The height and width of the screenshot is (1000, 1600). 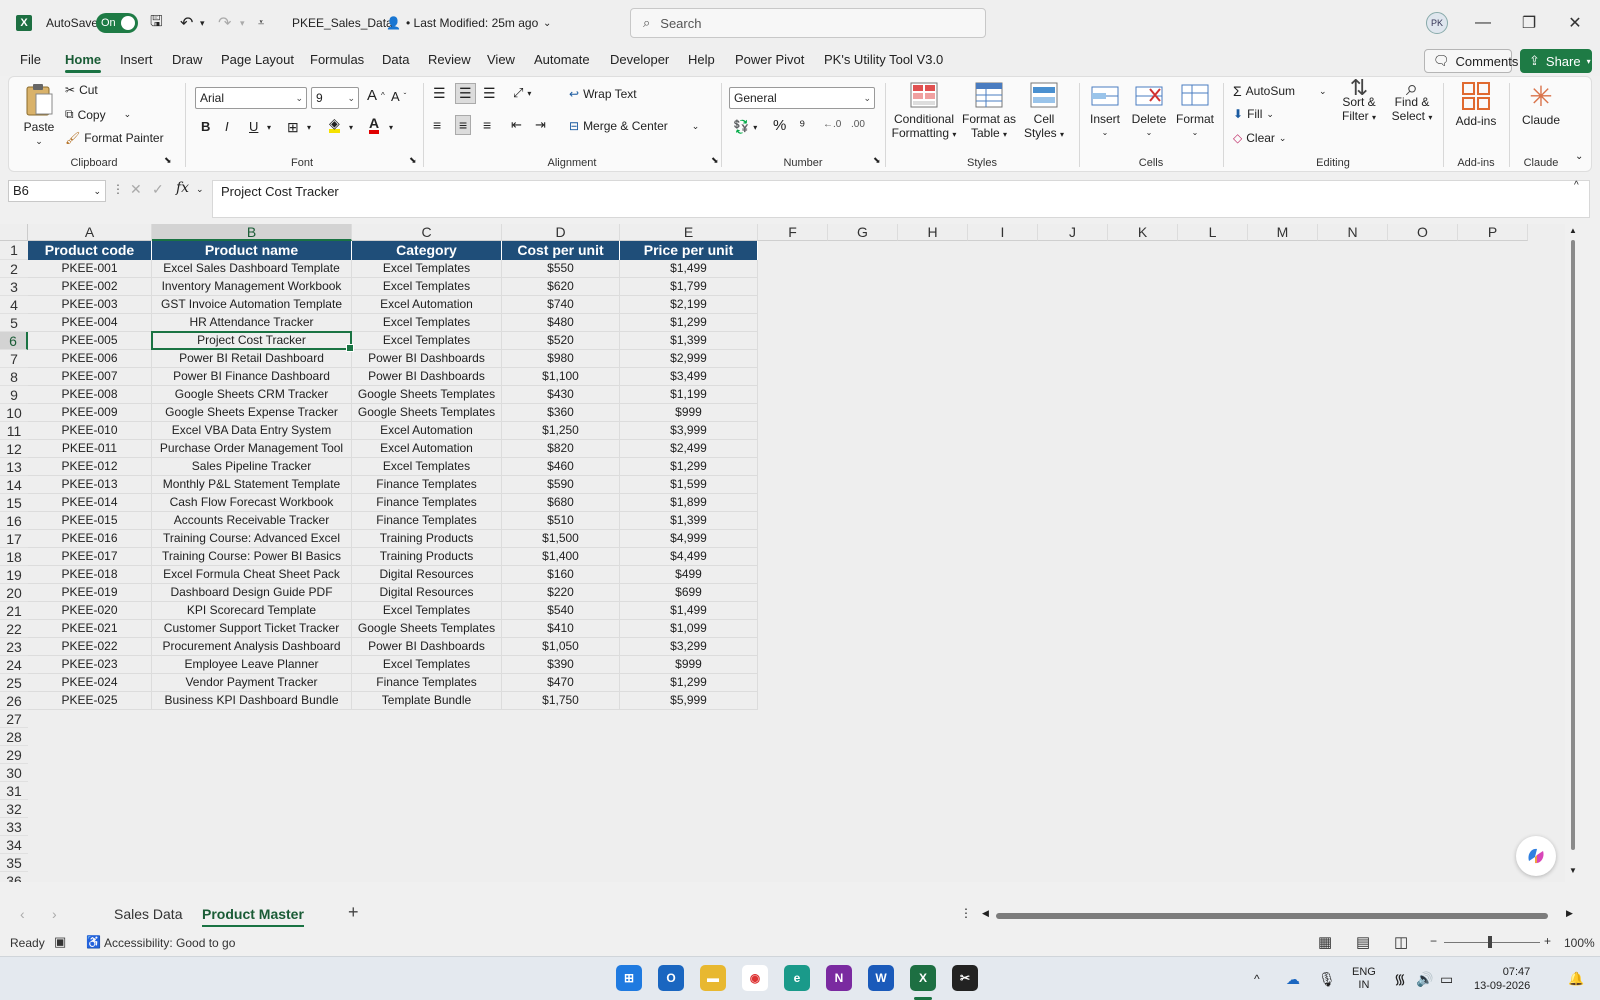 I want to click on start-icon: ⊞, so click(x=629, y=978).